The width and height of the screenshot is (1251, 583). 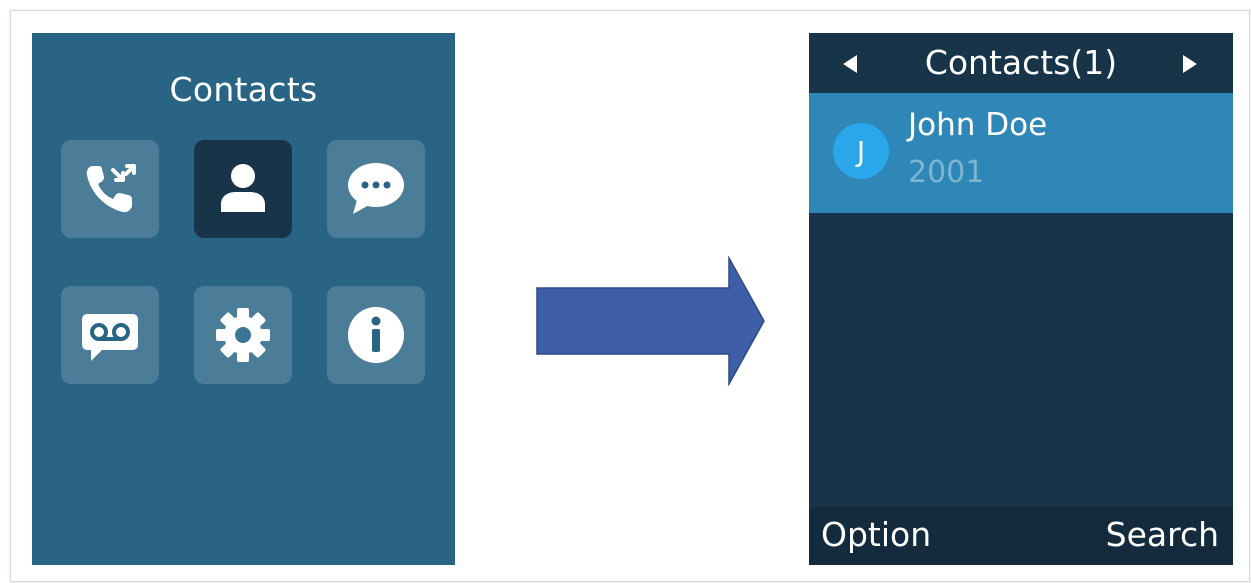 I want to click on voicemail-icon, so click(x=110, y=337).